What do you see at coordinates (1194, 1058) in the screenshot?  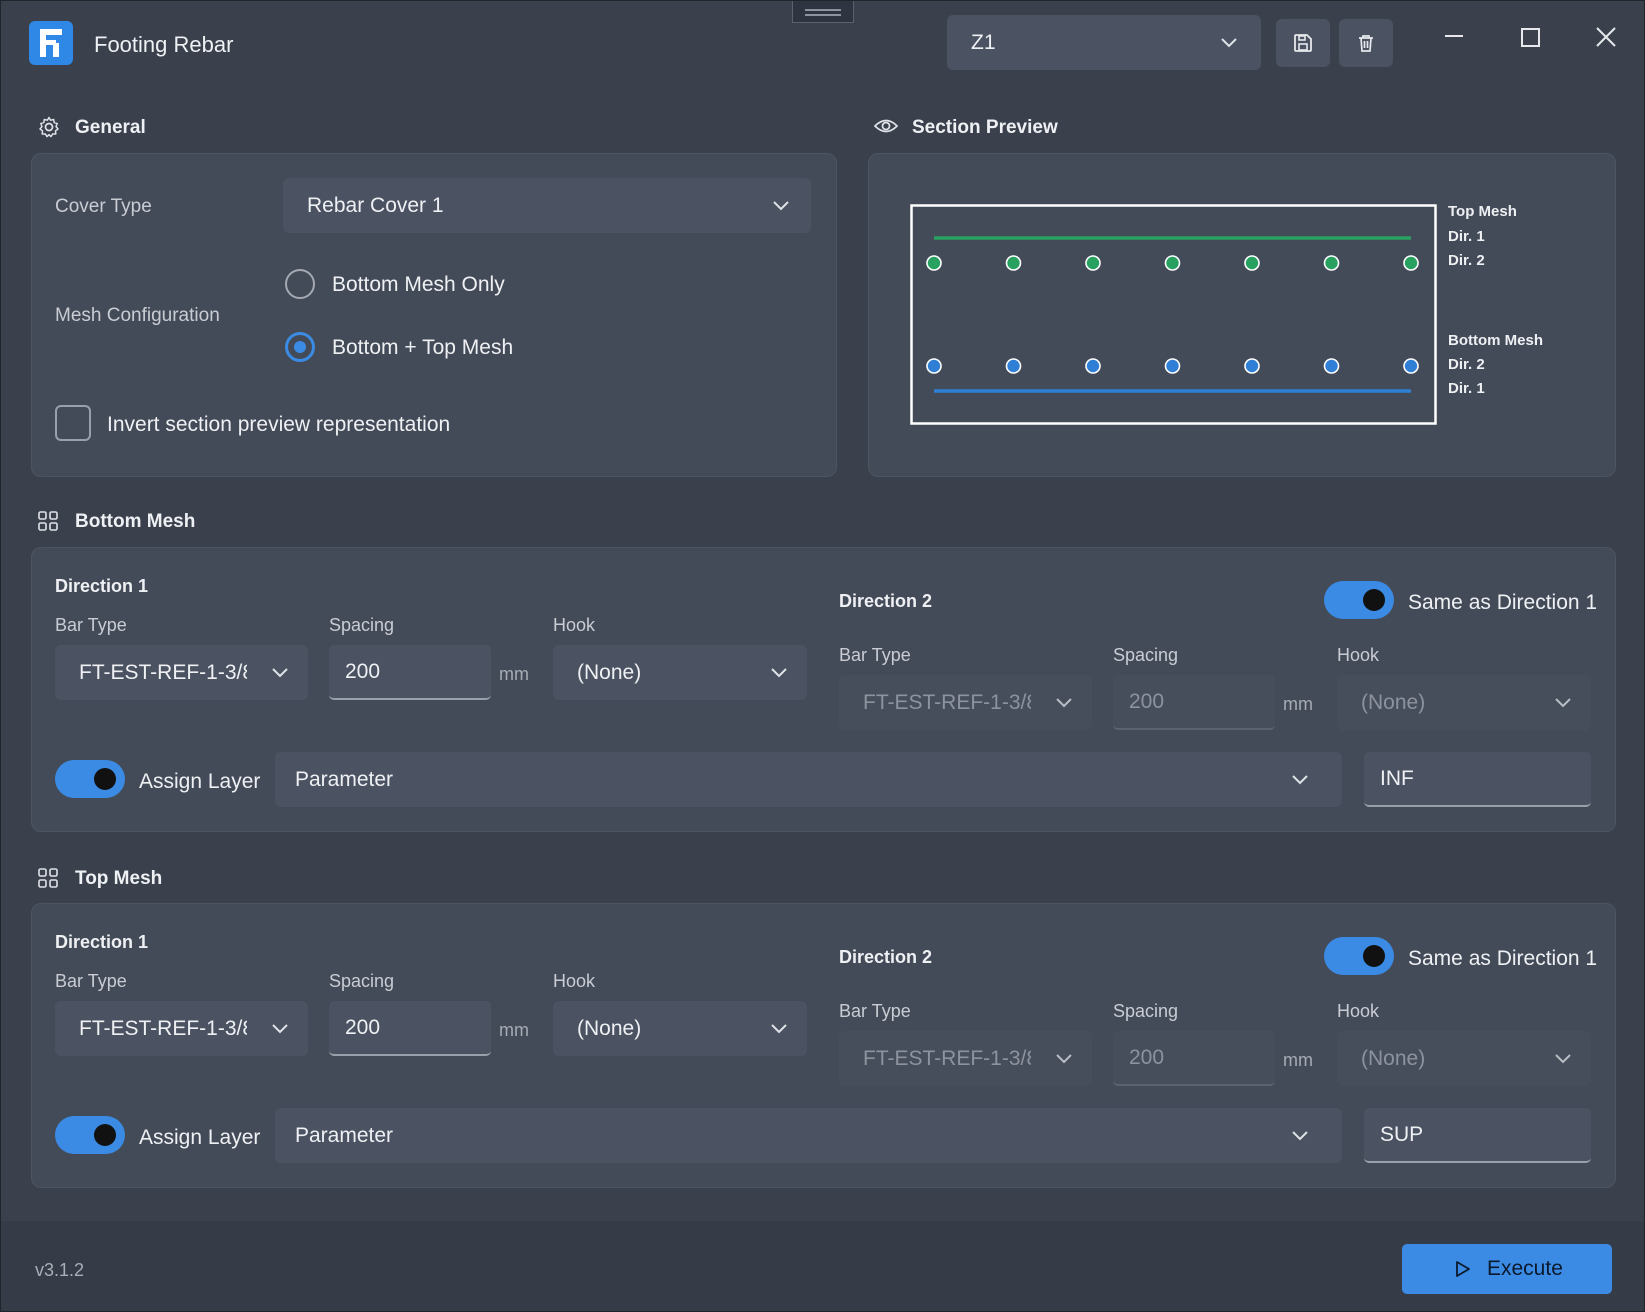 I see `top-dir2-spacing-input: 200` at bounding box center [1194, 1058].